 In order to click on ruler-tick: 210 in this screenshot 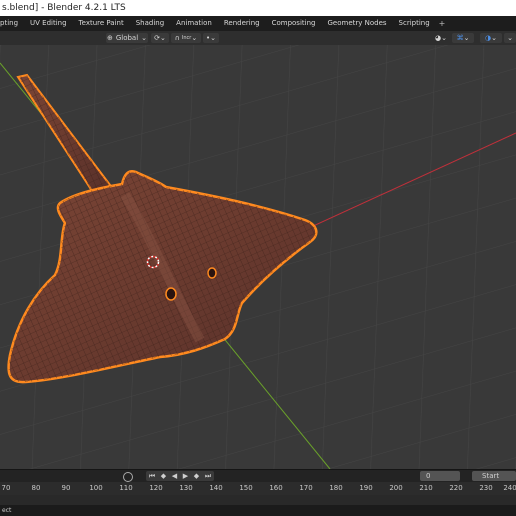, I will do `click(426, 488)`.